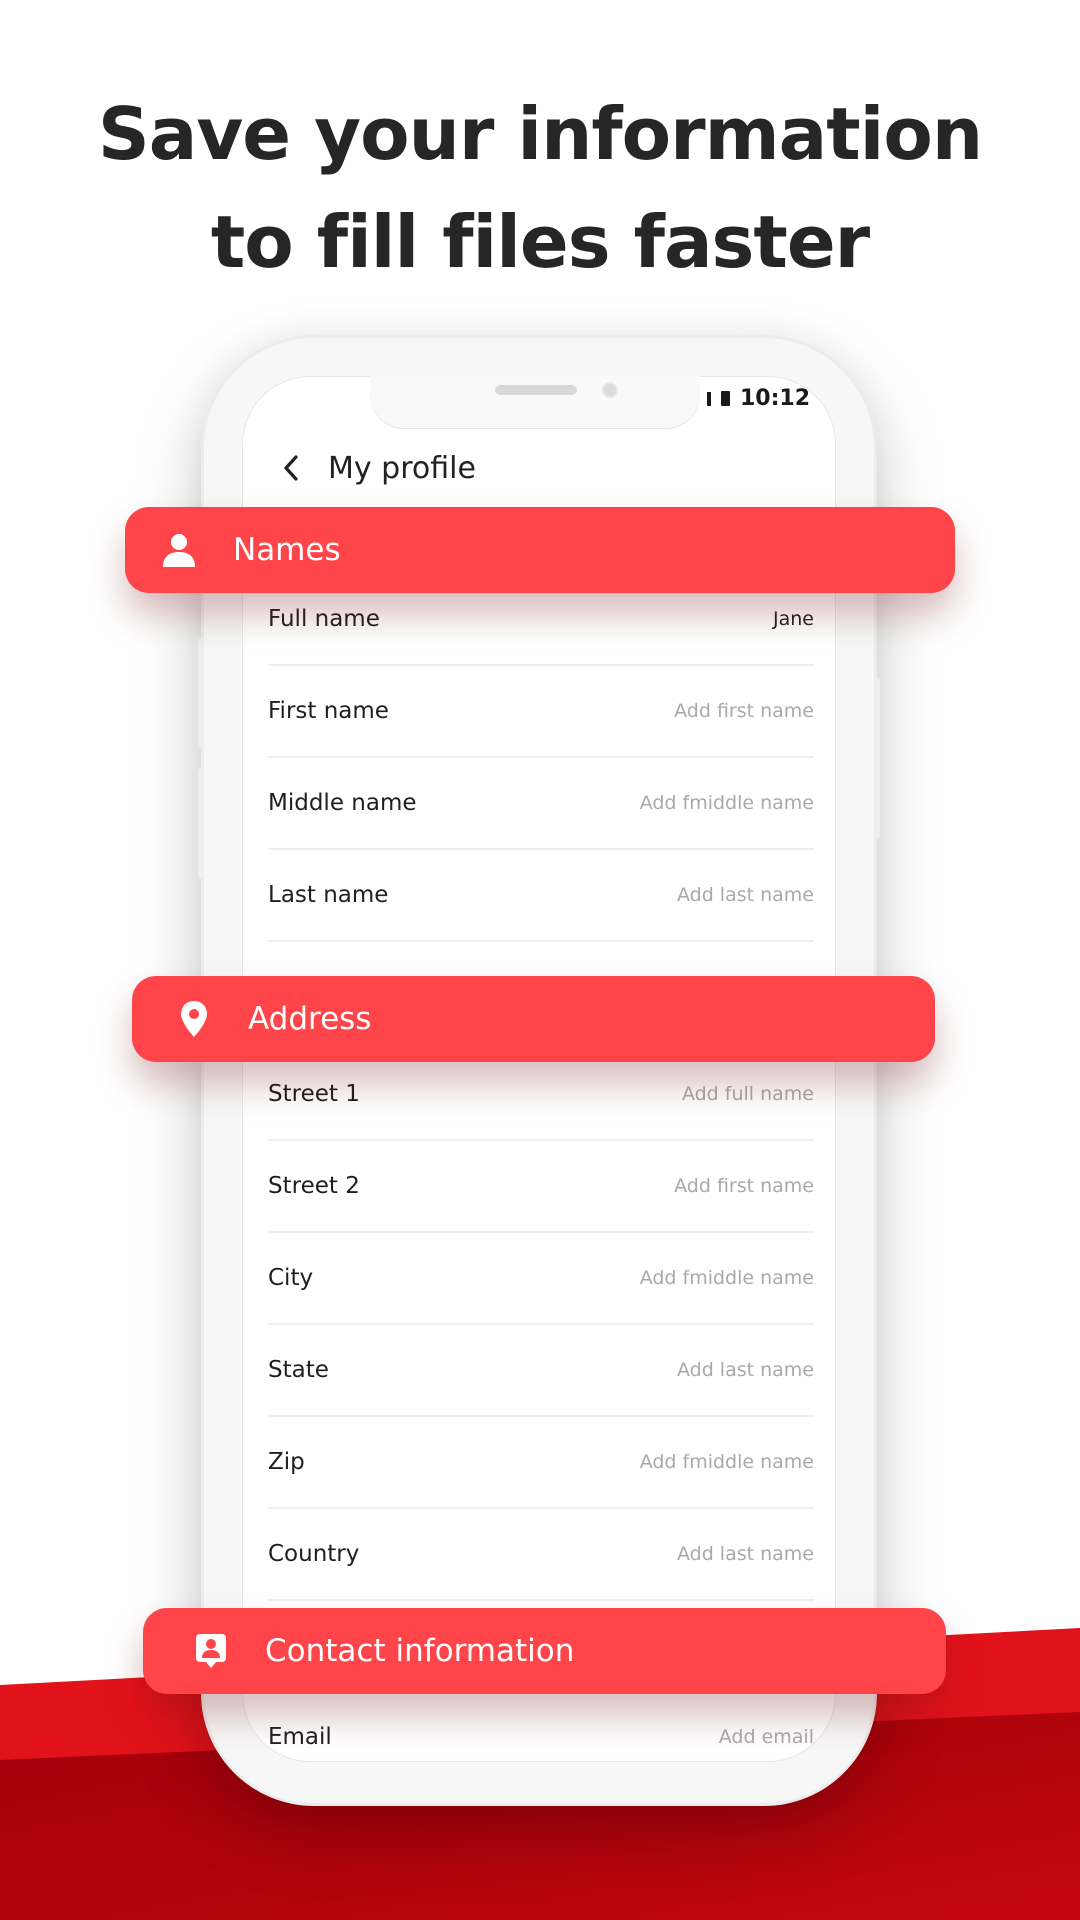 Image resolution: width=1080 pixels, height=1920 pixels. What do you see at coordinates (314, 1186) in the screenshot?
I see `field-label: Street 2` at bounding box center [314, 1186].